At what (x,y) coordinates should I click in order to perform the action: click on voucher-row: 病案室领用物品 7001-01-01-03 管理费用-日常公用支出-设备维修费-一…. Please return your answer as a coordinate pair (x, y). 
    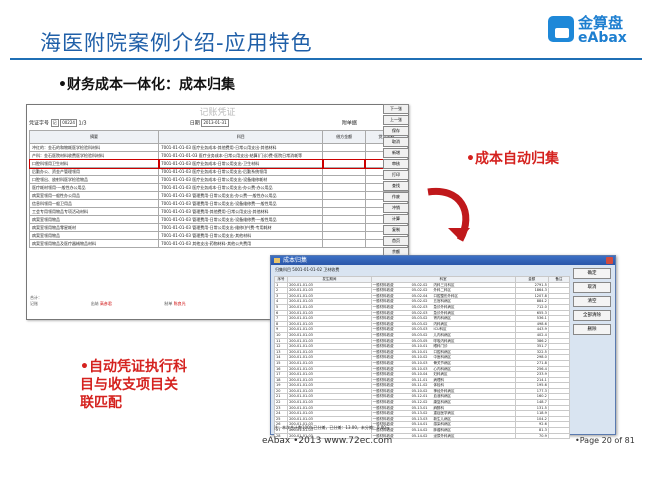
    Looking at the image, I should click on (218, 219).